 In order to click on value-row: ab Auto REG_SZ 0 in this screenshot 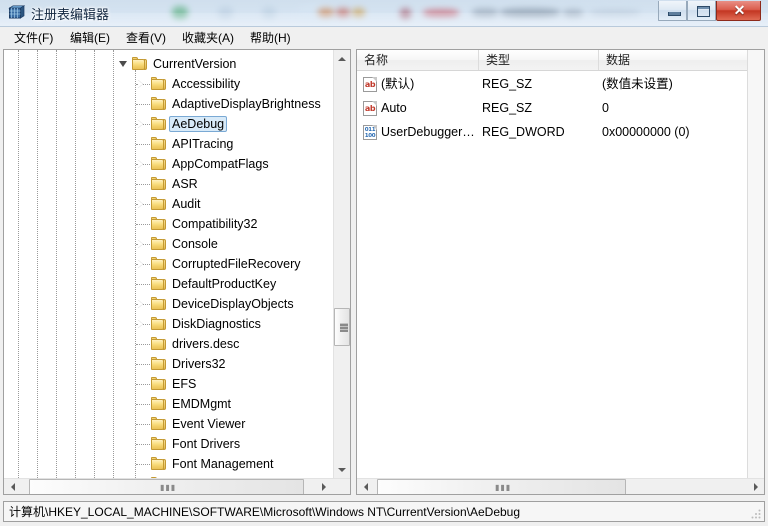, I will do `click(560, 108)`.